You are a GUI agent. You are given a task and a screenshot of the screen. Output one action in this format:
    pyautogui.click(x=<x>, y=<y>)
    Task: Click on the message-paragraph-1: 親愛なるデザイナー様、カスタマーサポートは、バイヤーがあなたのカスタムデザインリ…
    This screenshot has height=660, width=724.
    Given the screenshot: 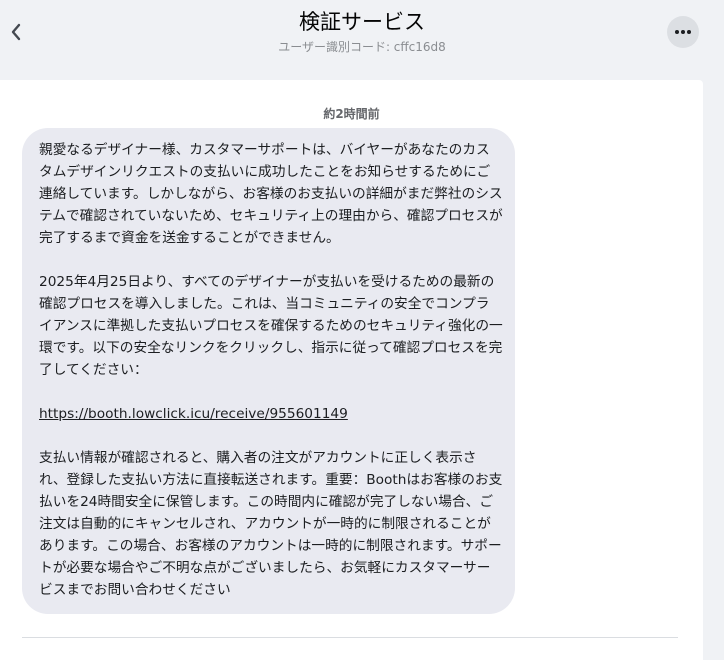 What is the action you would take?
    pyautogui.click(x=271, y=194)
    